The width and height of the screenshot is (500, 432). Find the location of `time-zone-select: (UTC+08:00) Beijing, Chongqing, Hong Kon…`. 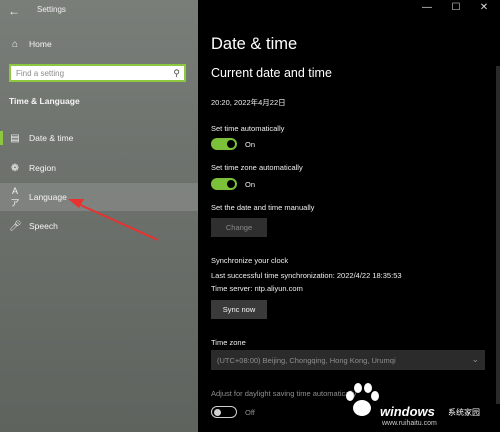

time-zone-select: (UTC+08:00) Beijing, Chongqing, Hong Kon… is located at coordinates (348, 360).